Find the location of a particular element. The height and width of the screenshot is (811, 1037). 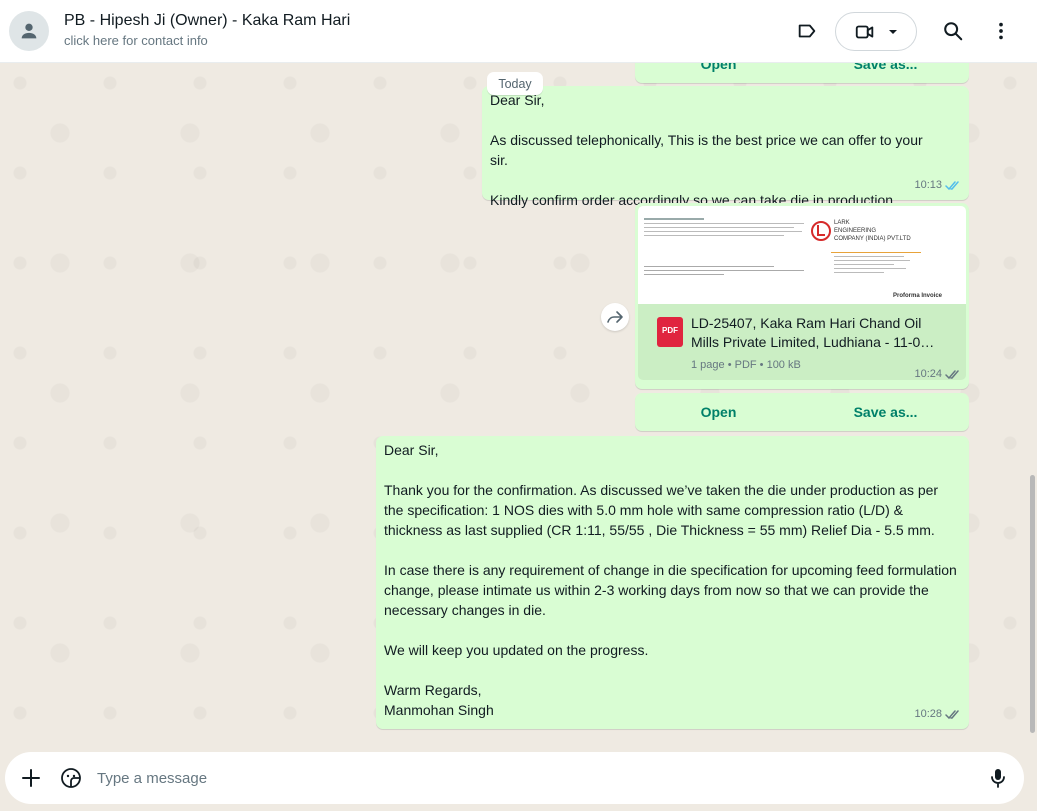

video-icon is located at coordinates (864, 31).